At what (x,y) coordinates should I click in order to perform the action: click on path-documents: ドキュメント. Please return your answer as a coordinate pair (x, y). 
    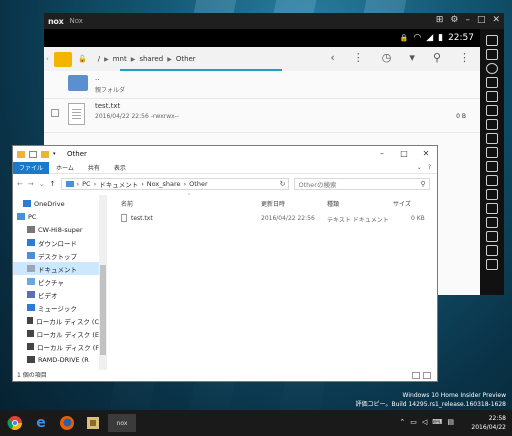
    Looking at the image, I should click on (118, 184).